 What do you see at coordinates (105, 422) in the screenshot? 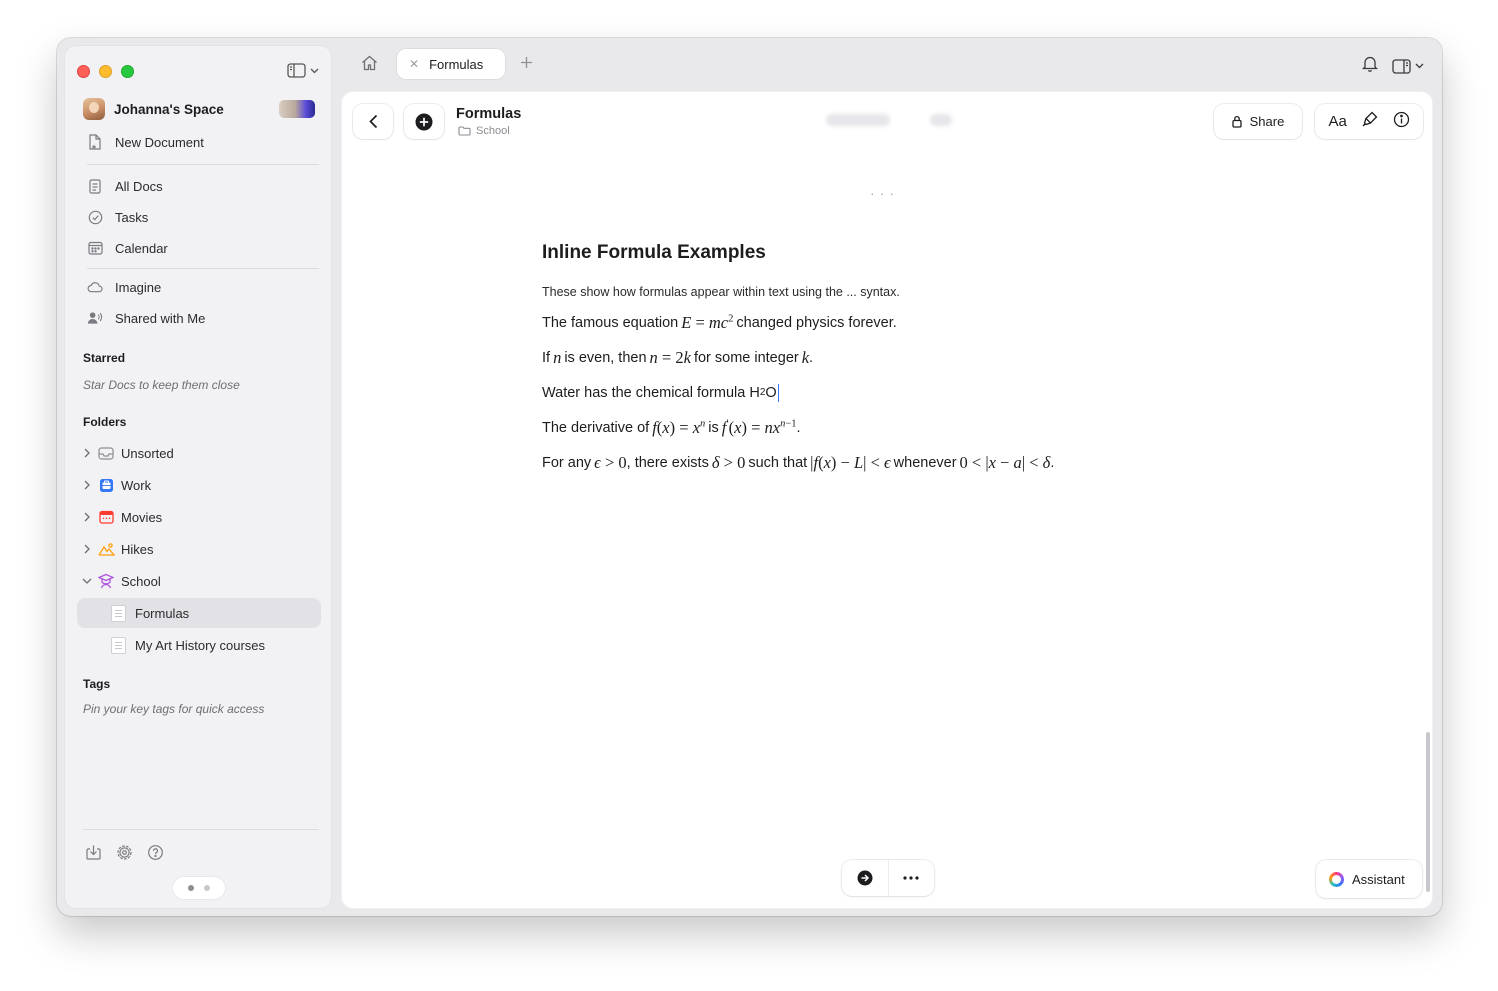
I see `folders-heading: Folders` at bounding box center [105, 422].